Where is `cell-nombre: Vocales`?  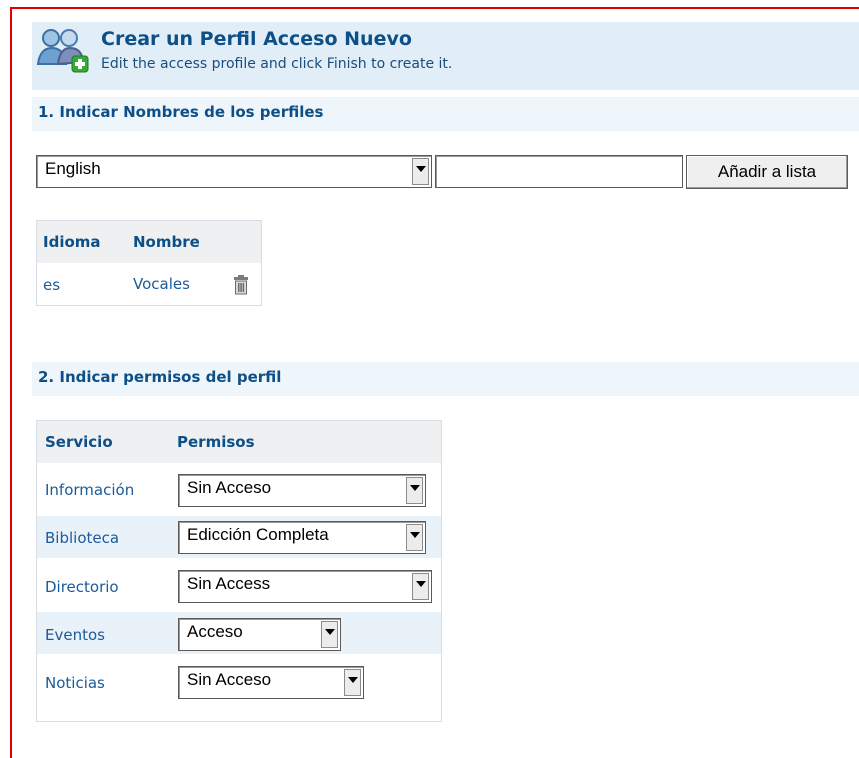 cell-nombre: Vocales is located at coordinates (161, 284).